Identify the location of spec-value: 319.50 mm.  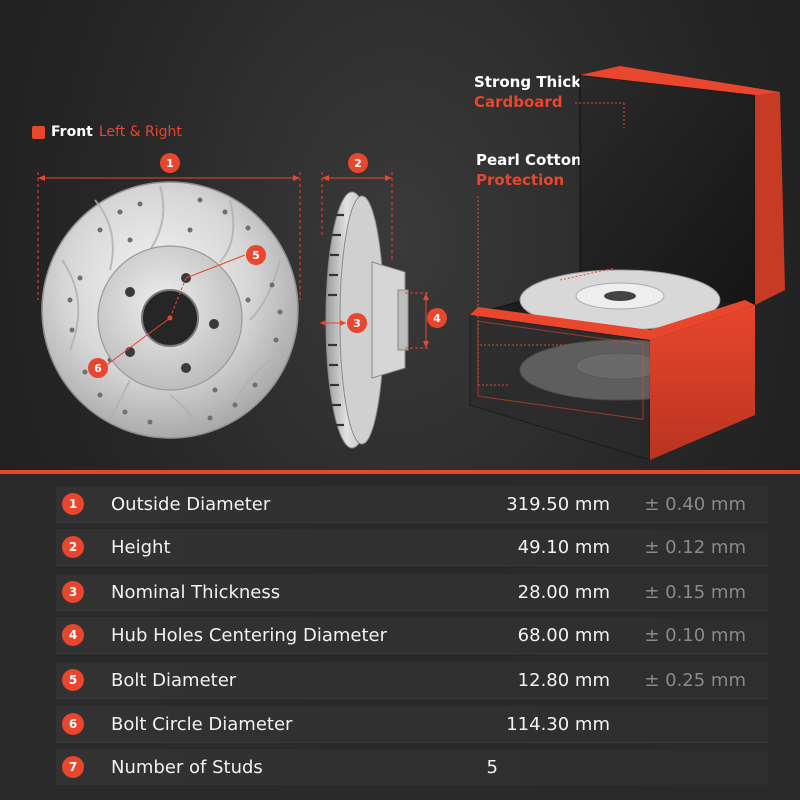
(558, 504).